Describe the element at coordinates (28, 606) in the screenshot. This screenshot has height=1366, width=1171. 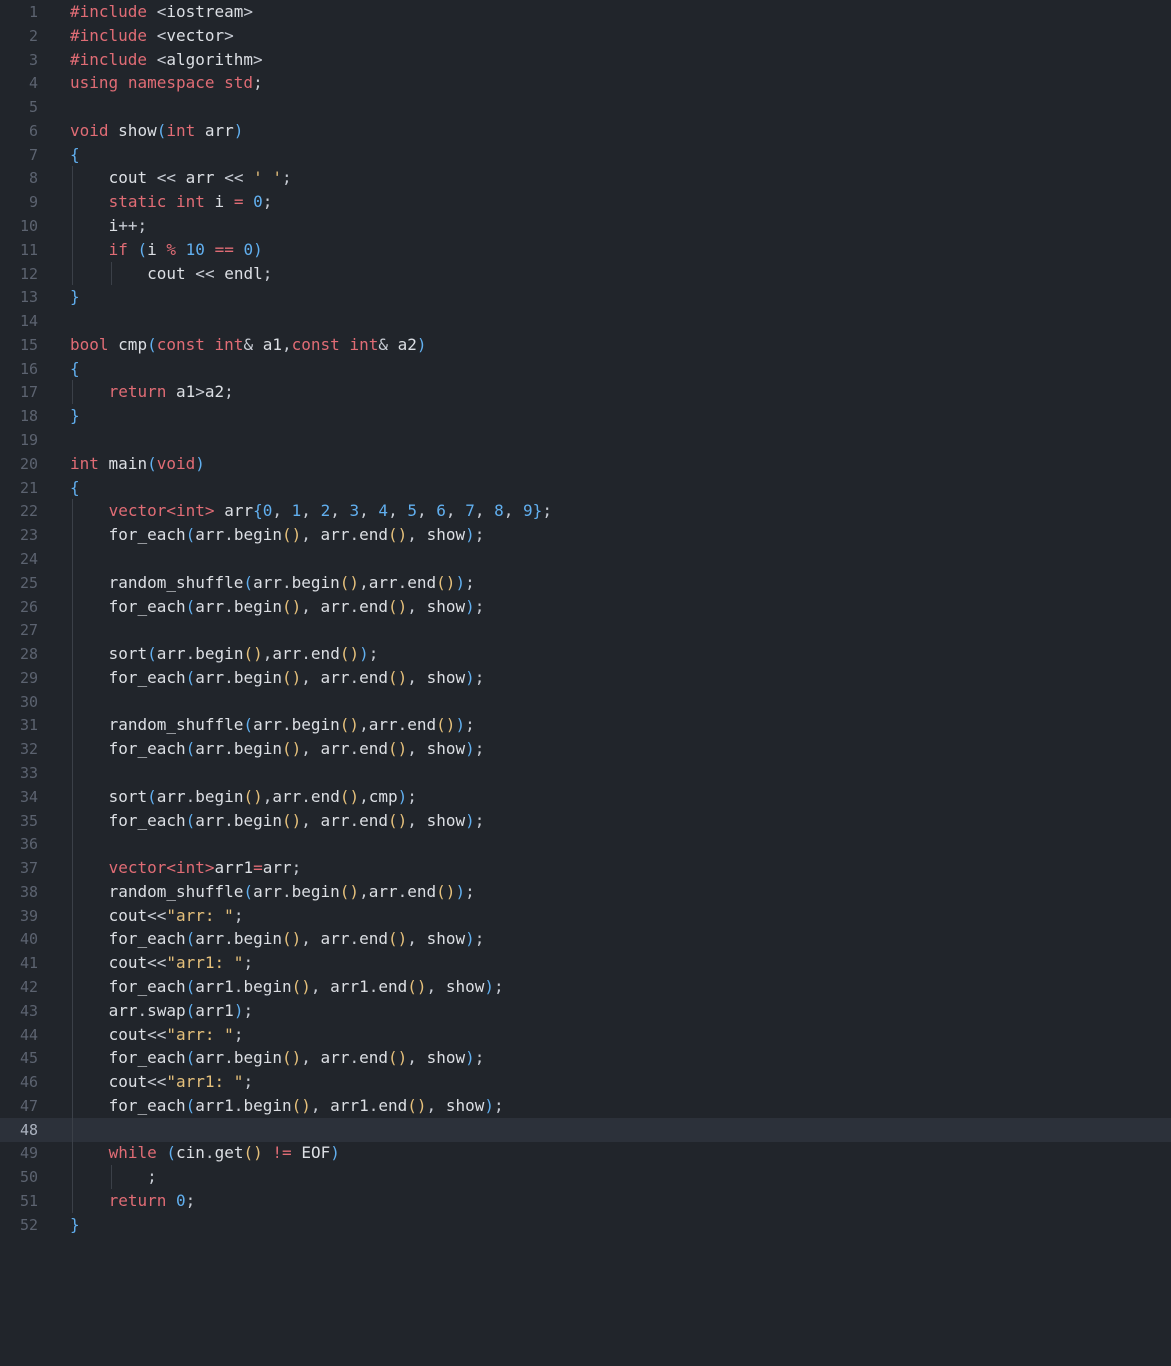
I see `line-number: 26` at that location.